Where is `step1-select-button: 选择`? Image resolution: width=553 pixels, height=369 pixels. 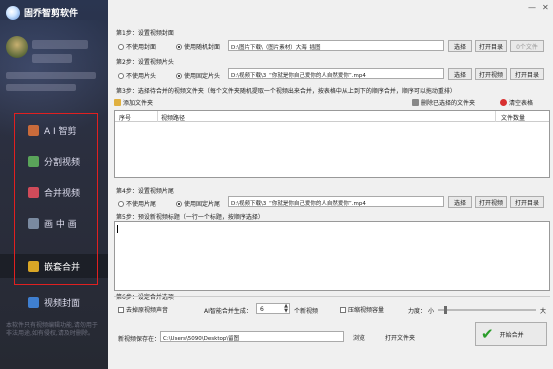 step1-select-button: 选择 is located at coordinates (460, 46).